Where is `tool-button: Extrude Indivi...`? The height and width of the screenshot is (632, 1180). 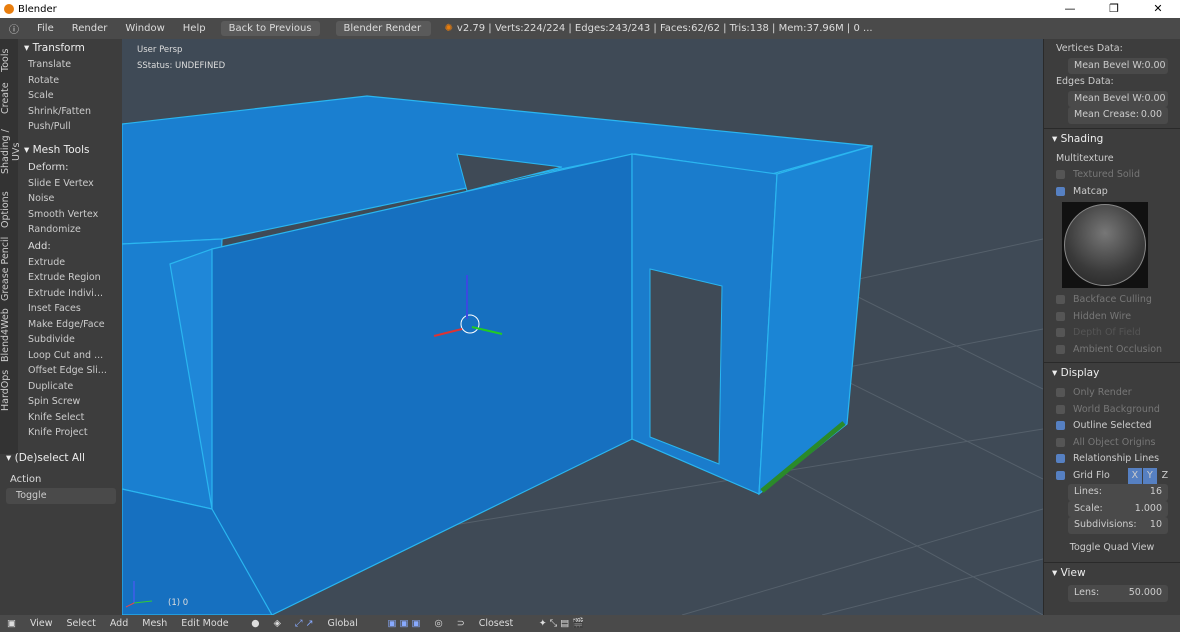 tool-button: Extrude Indivi... is located at coordinates (70, 294).